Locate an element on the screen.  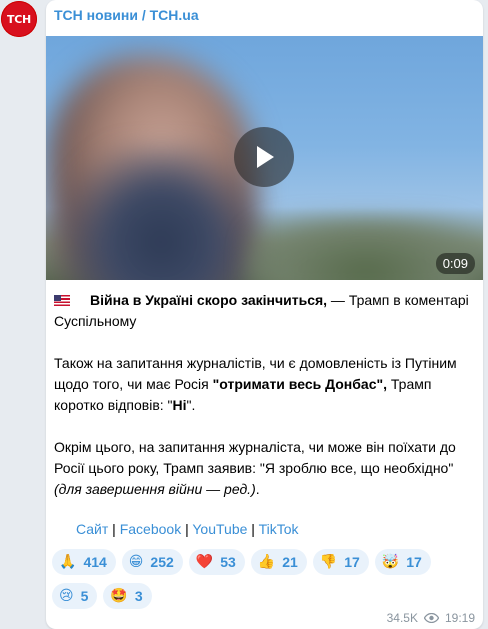
reaction-grin: 😁 252 is located at coordinates (152, 562).